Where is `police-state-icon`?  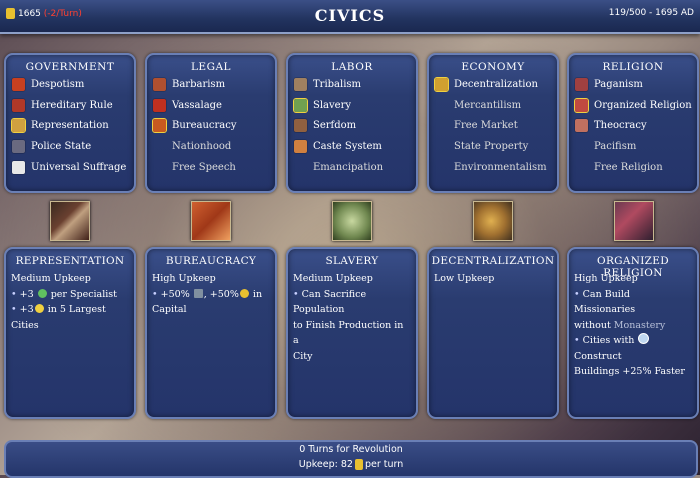 police-state-icon is located at coordinates (18, 147).